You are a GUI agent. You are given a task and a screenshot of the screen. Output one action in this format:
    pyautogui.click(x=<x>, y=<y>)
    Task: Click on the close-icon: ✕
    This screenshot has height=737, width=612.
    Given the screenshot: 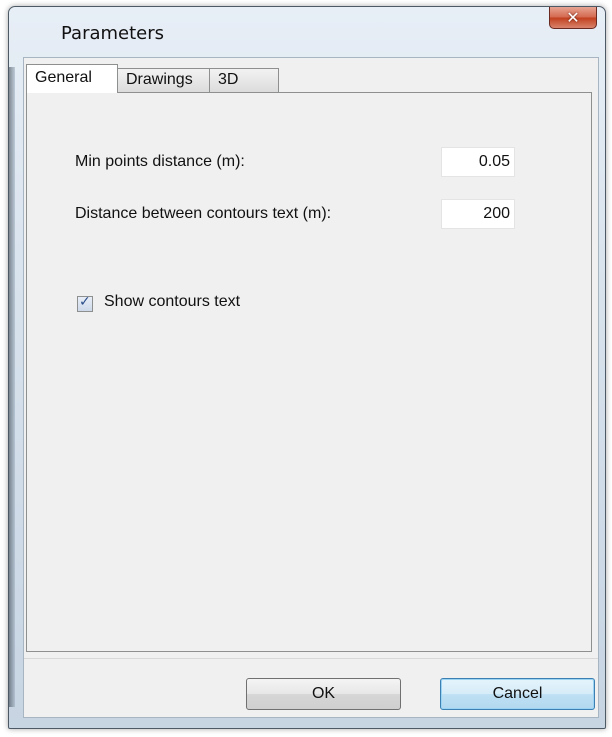 What is the action you would take?
    pyautogui.click(x=573, y=17)
    